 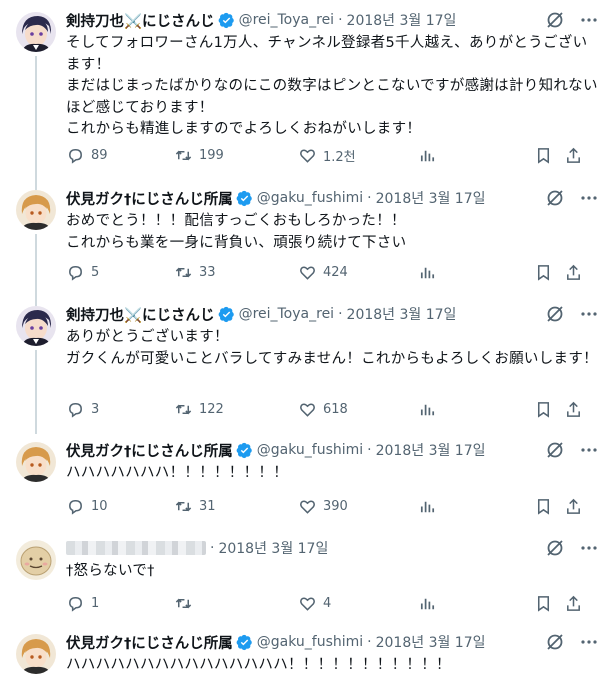 What do you see at coordinates (87, 506) in the screenshot?
I see `reply-button: 10` at bounding box center [87, 506].